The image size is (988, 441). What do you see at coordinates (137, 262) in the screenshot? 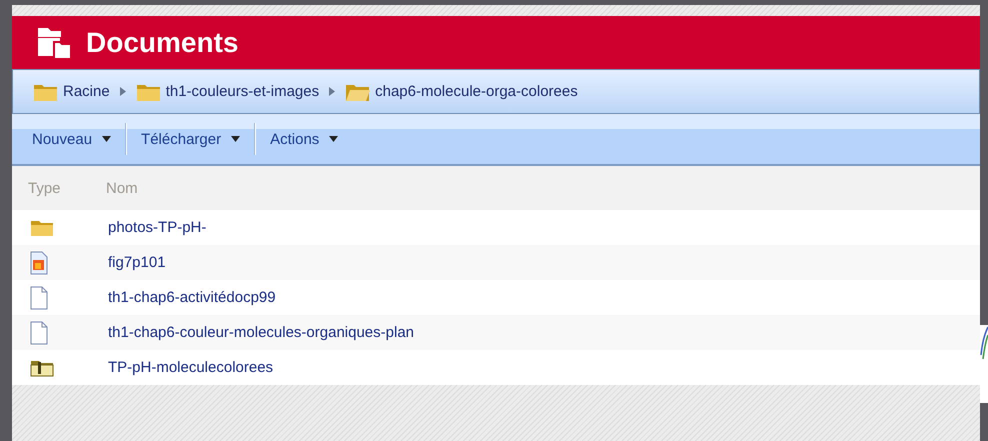
I see `file-name-link: fig7p101` at bounding box center [137, 262].